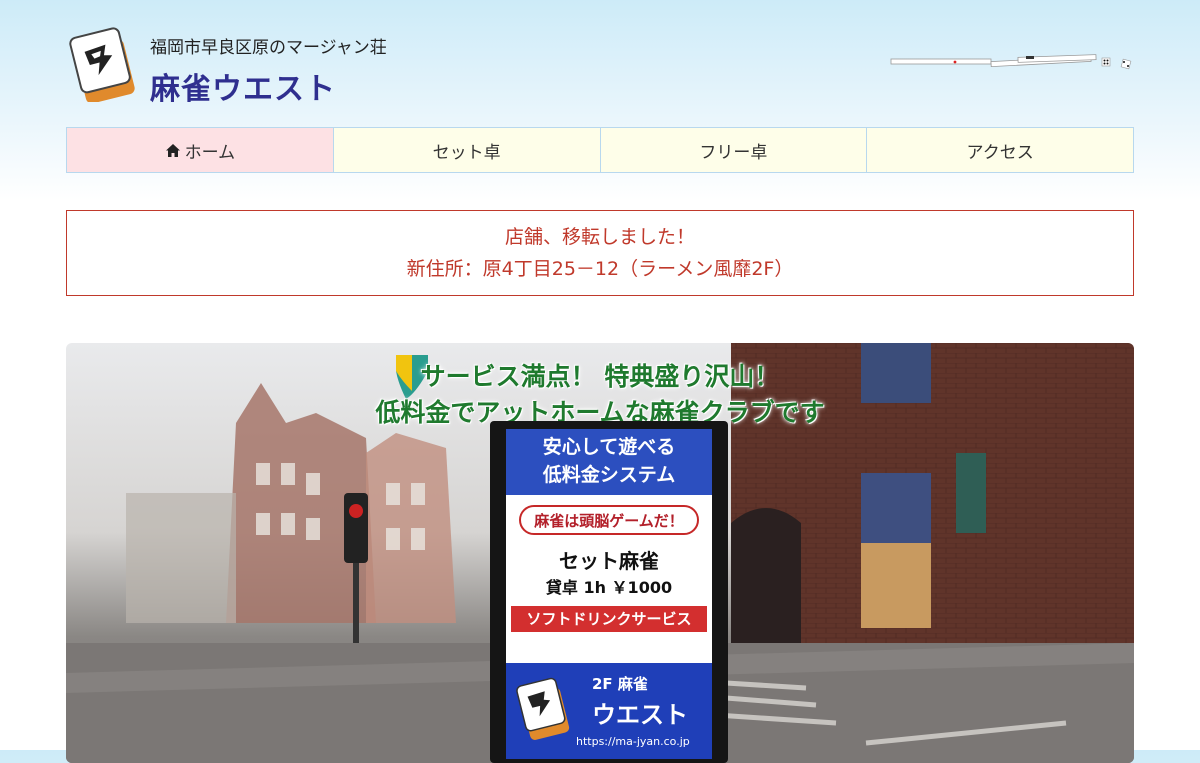  I want to click on signboard-footer: 2F 麻雀 ウエスト https://ma-jyan.co.jp, so click(609, 711).